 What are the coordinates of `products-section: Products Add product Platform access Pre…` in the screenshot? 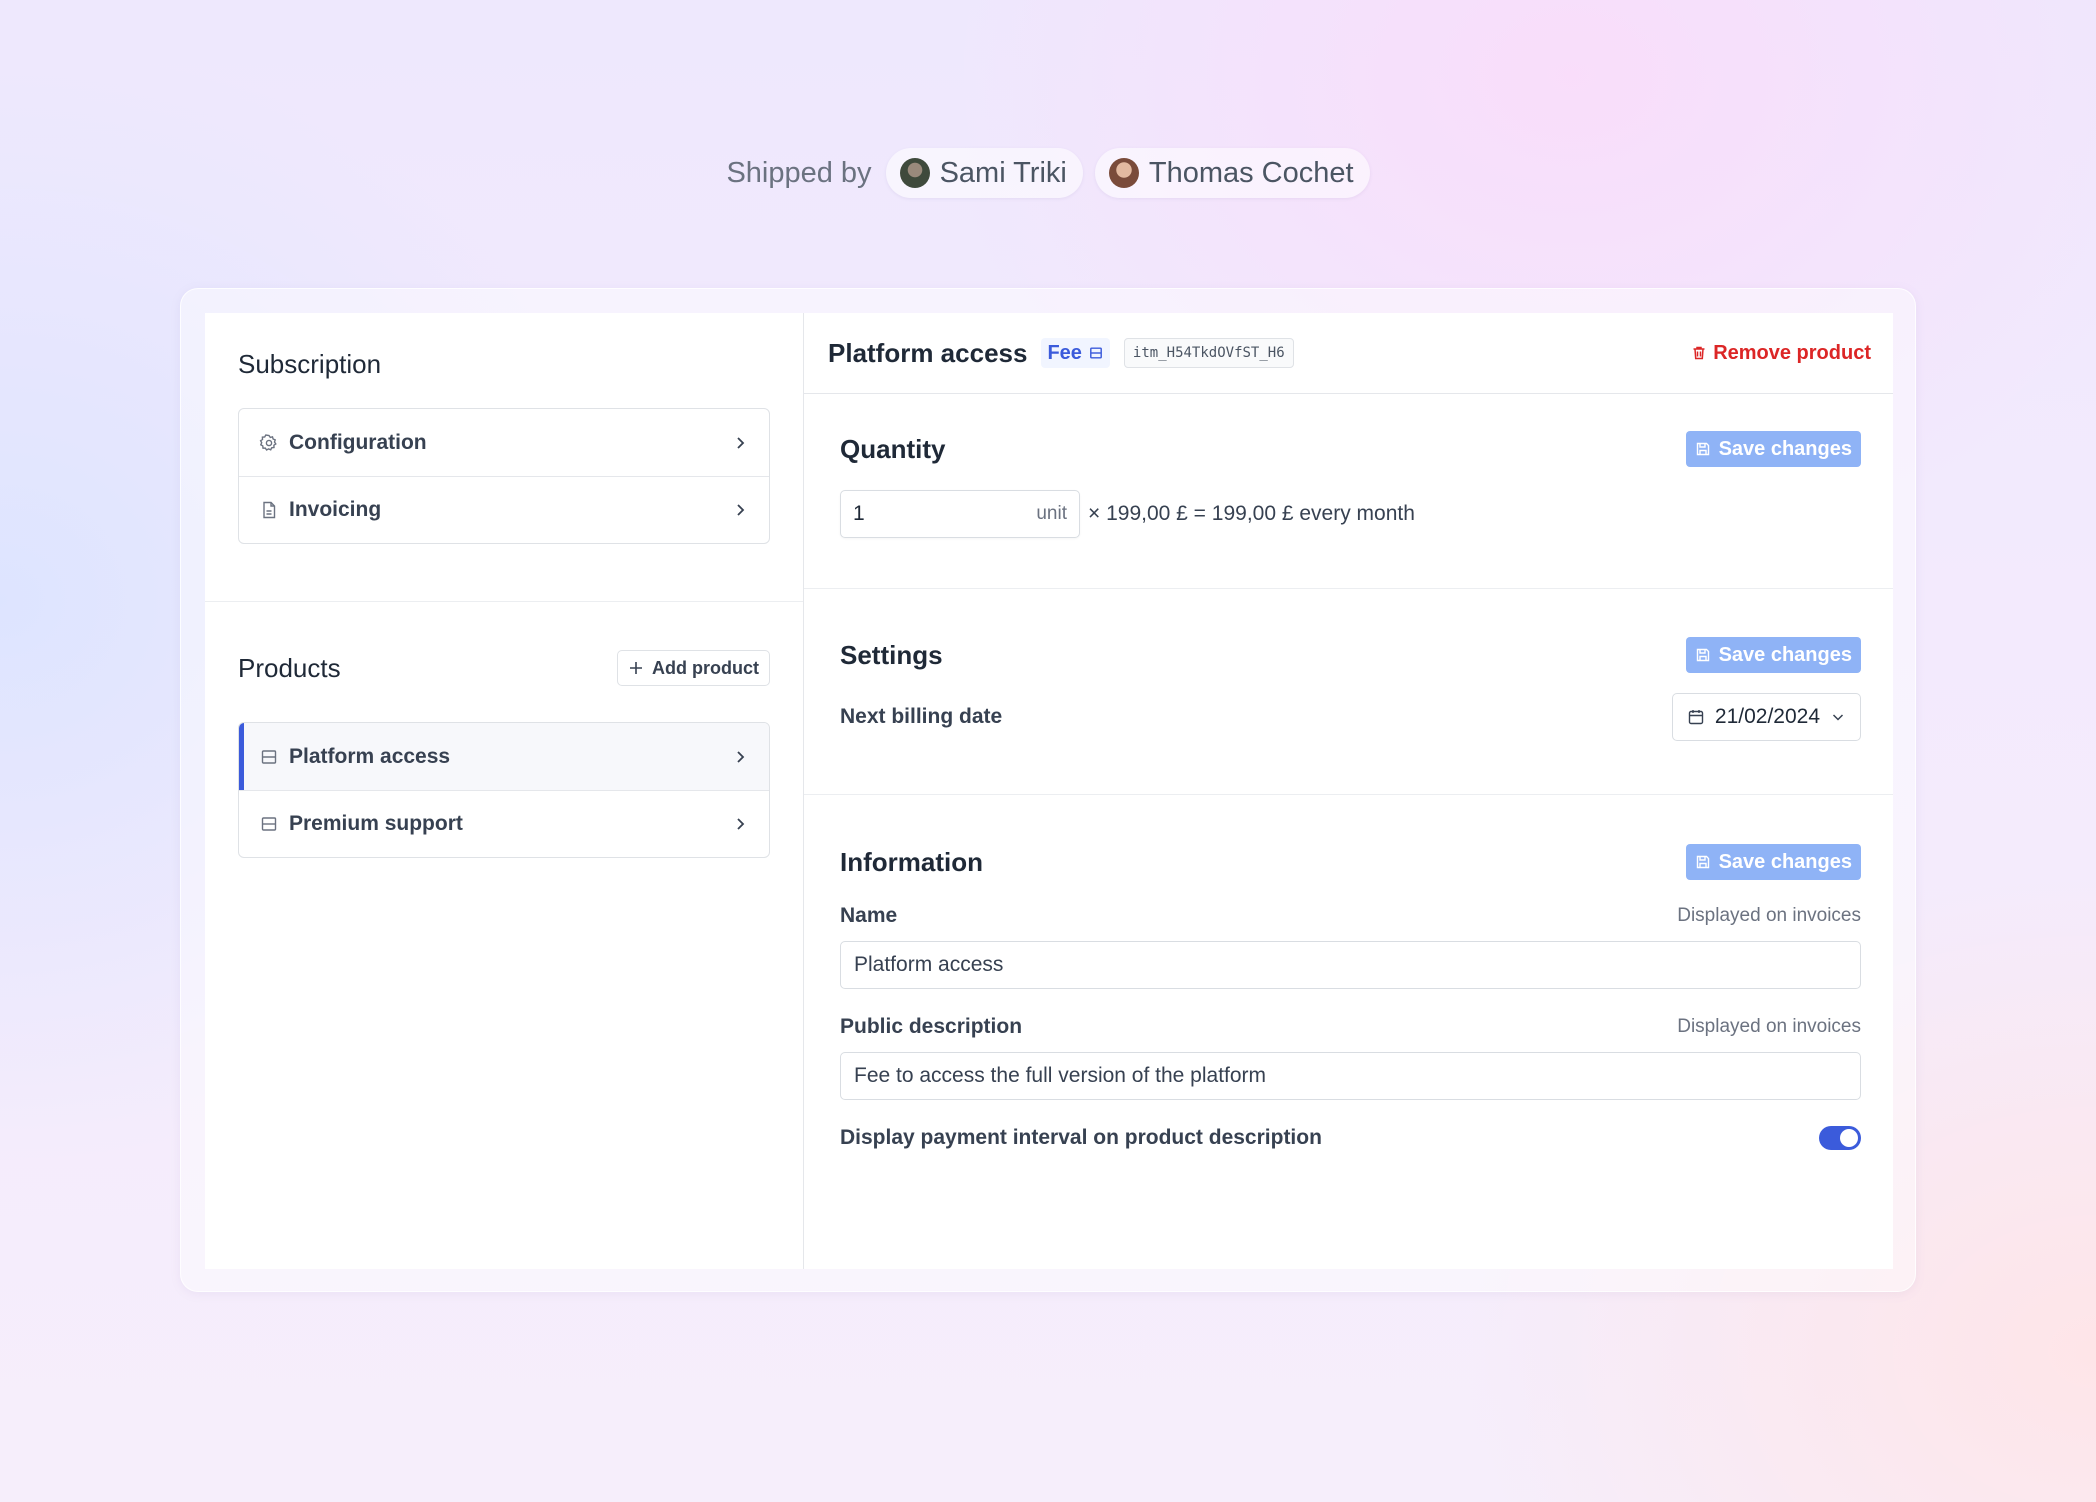 It's located at (504, 730).